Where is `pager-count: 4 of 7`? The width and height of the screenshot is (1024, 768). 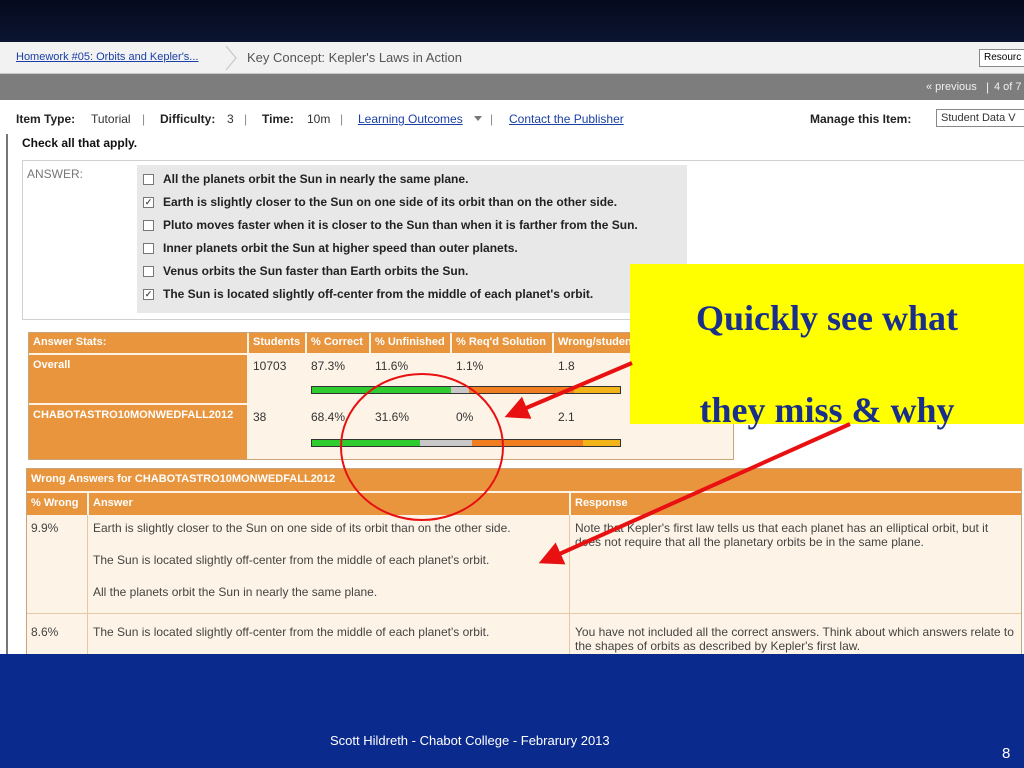 pager-count: 4 of 7 is located at coordinates (1008, 87).